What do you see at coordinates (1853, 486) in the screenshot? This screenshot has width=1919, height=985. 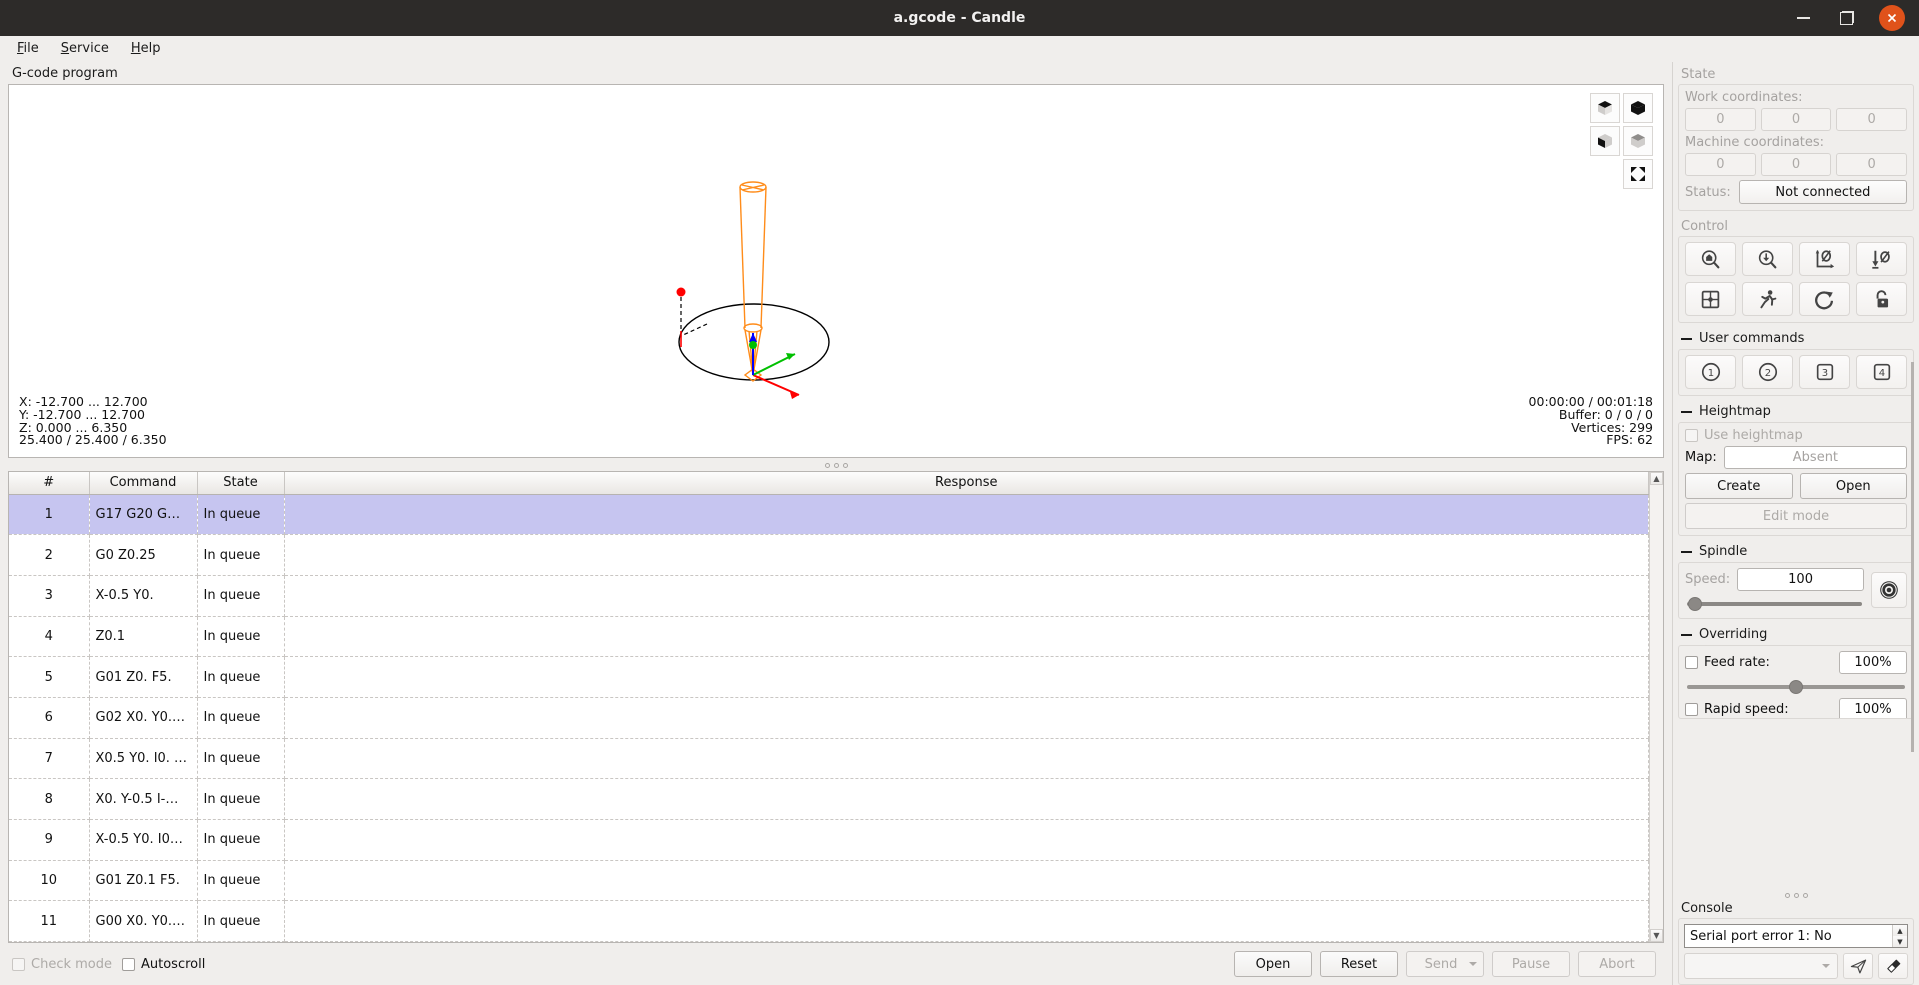 I see `heightmap-open-button: Open` at bounding box center [1853, 486].